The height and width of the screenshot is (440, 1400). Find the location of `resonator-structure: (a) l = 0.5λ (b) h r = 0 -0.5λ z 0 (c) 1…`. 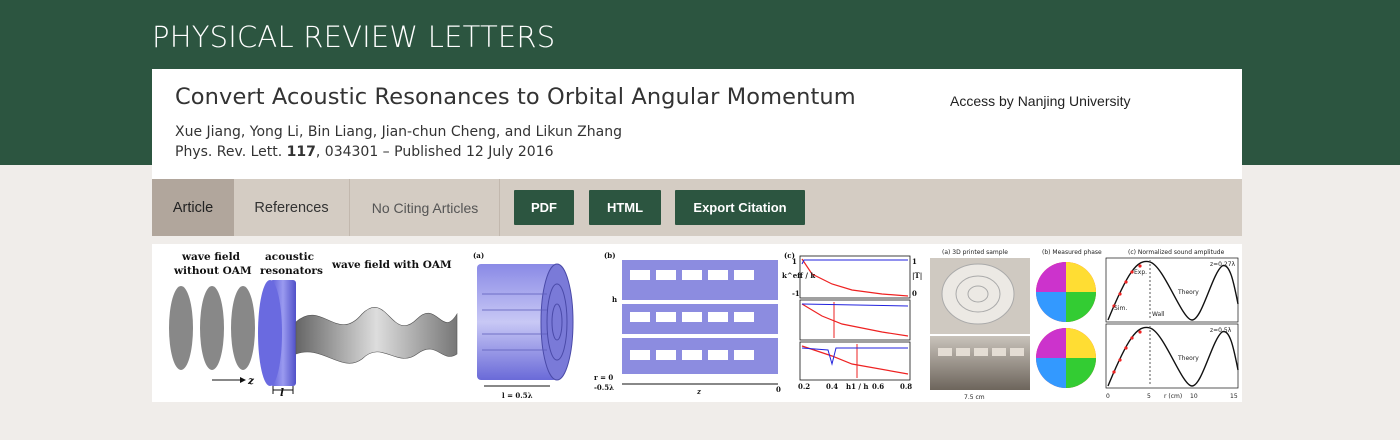

resonator-structure: (a) l = 0.5λ (b) h r = 0 -0.5λ z 0 (c) 1… is located at coordinates (698, 323).